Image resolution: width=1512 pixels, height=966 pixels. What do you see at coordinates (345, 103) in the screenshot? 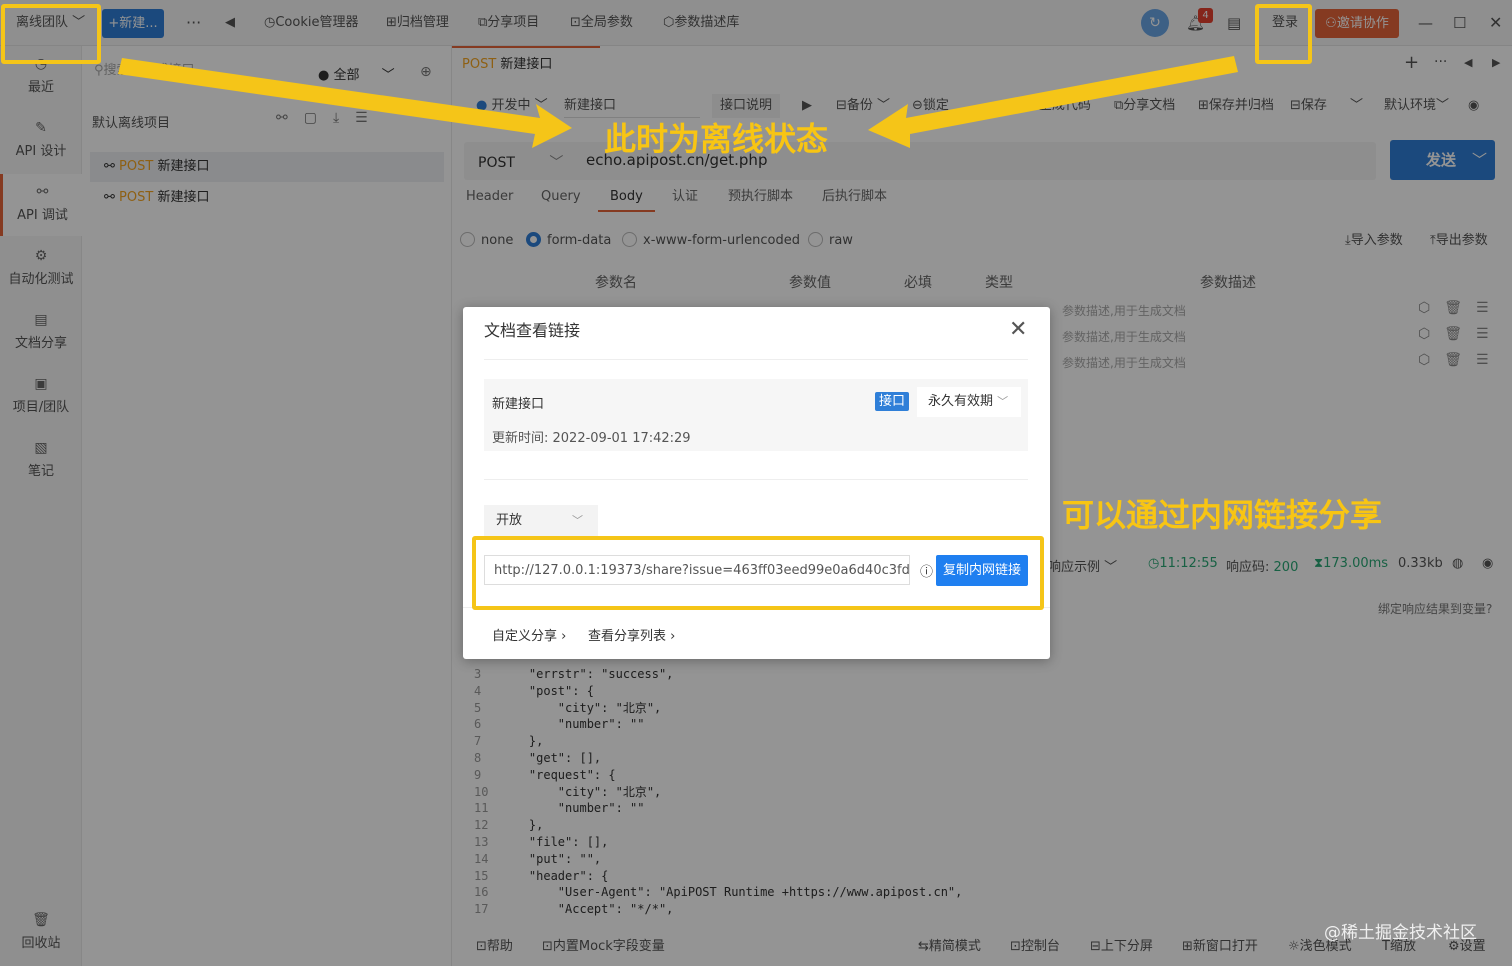
I see `arrow-left` at bounding box center [345, 103].